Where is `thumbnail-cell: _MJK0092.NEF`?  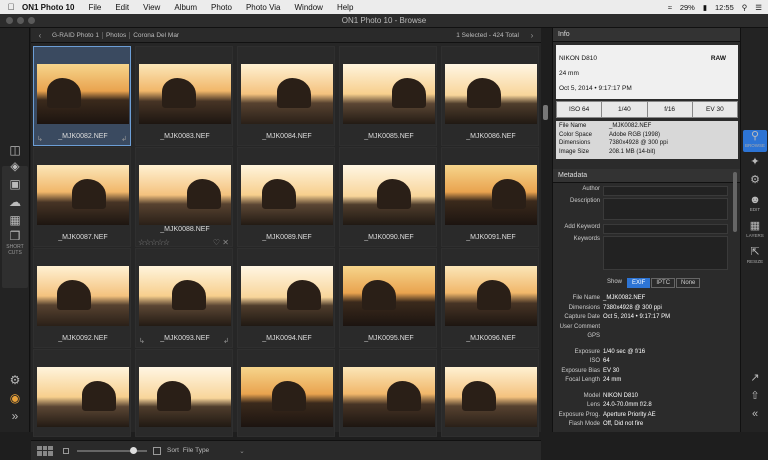
thumbnail-cell: _MJK0092.NEF is located at coordinates (82, 298).